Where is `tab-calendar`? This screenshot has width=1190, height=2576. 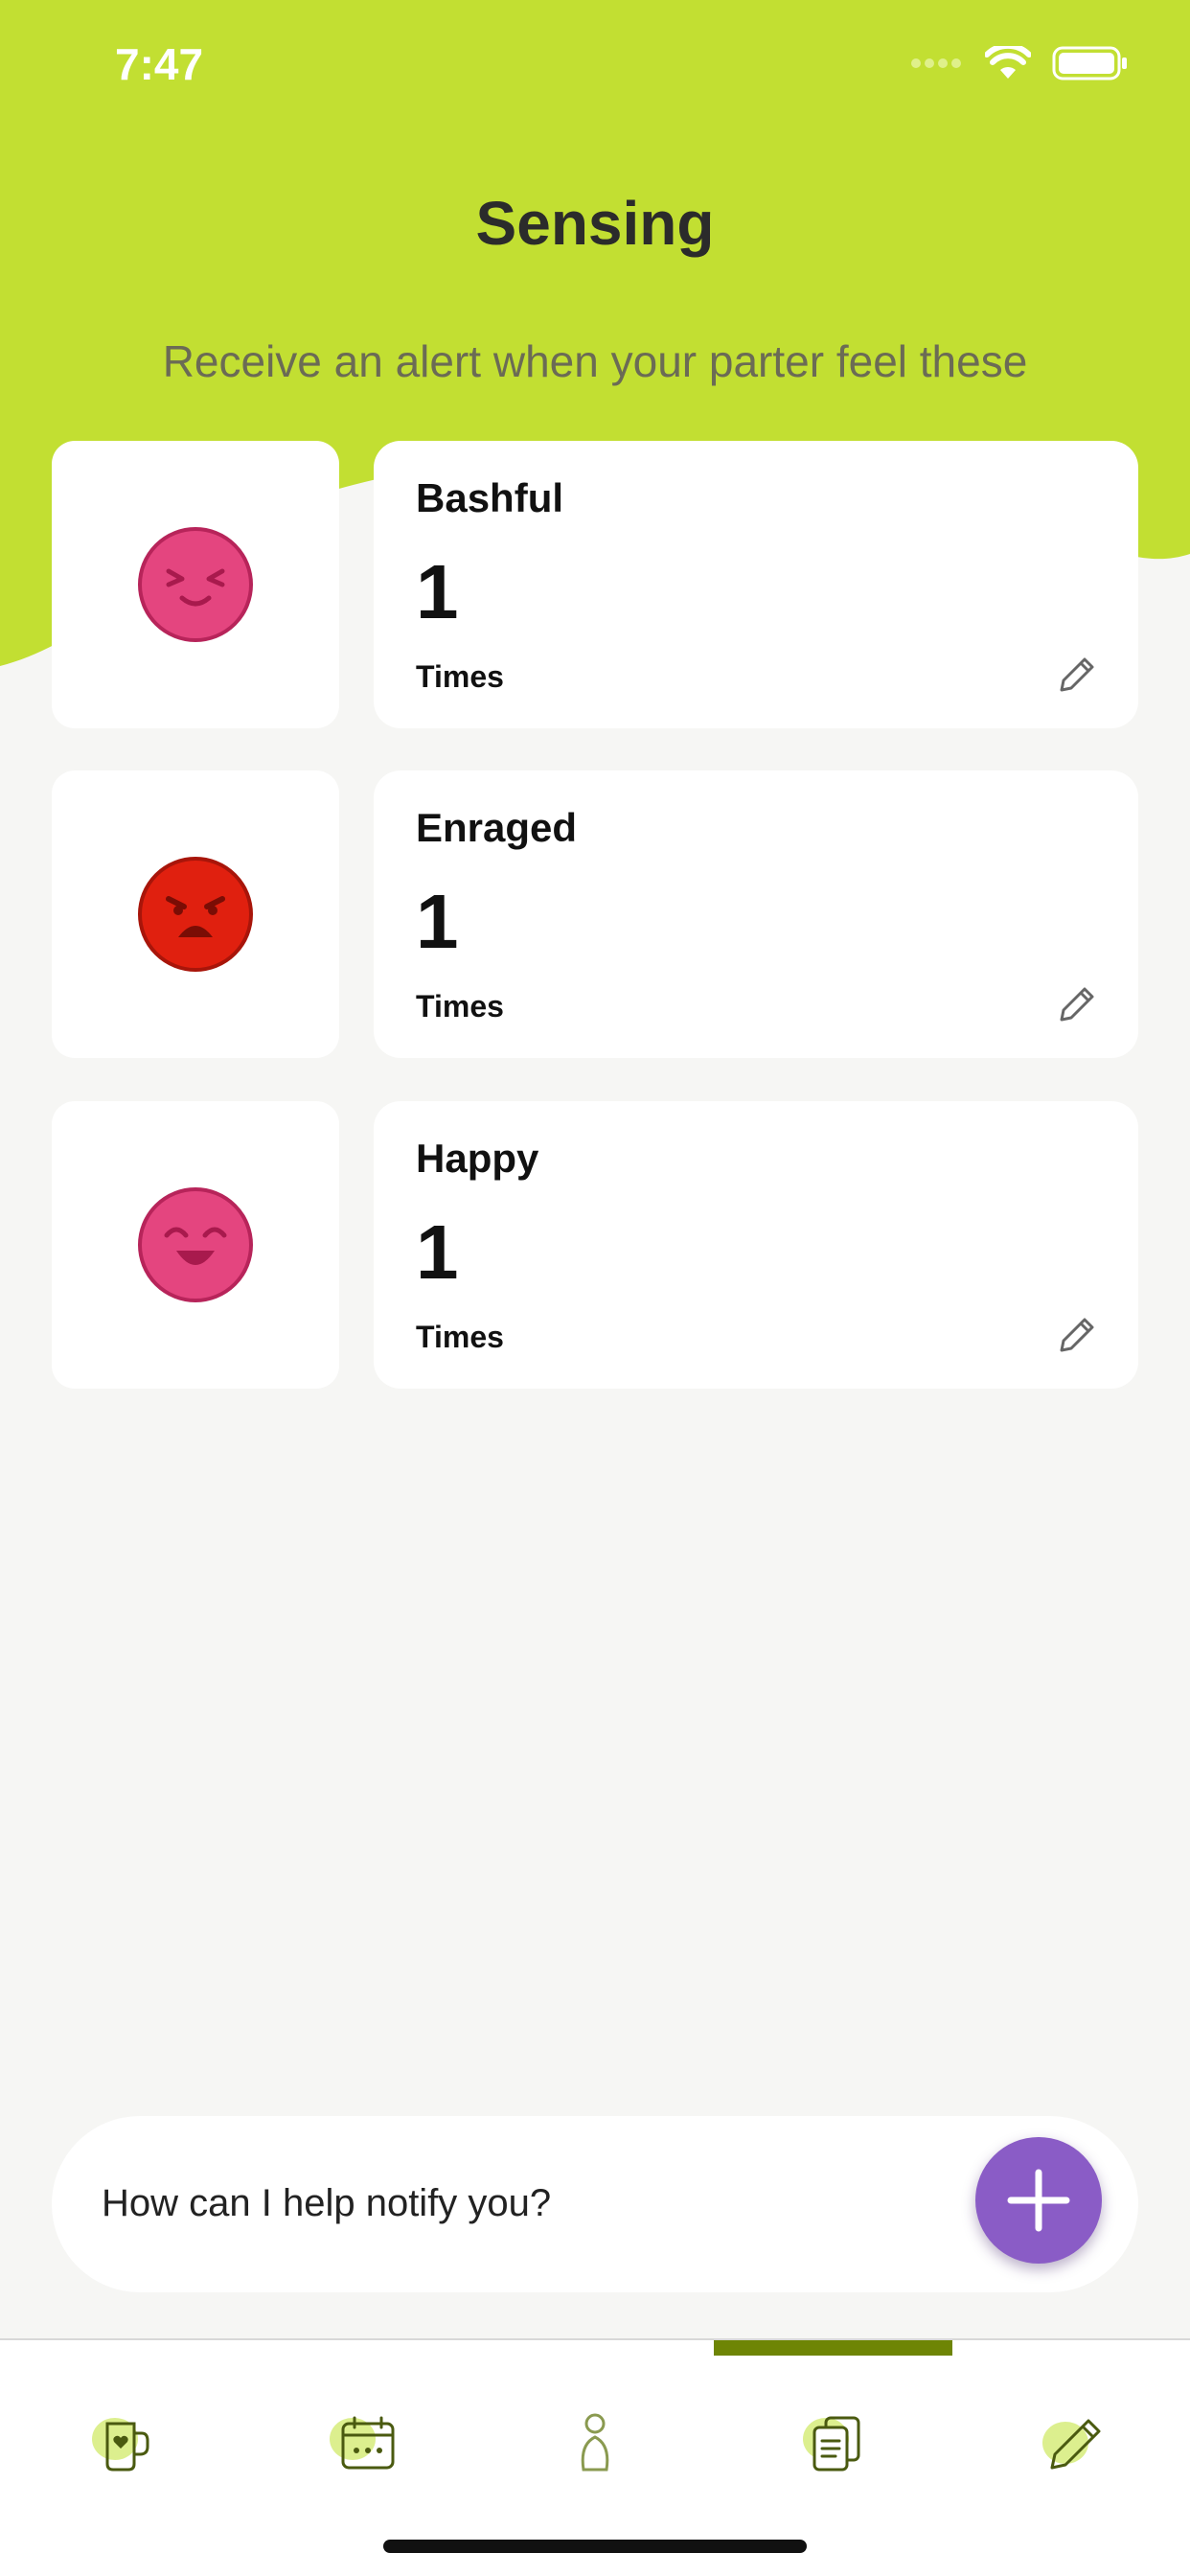
tab-calendar is located at coordinates (365, 2443).